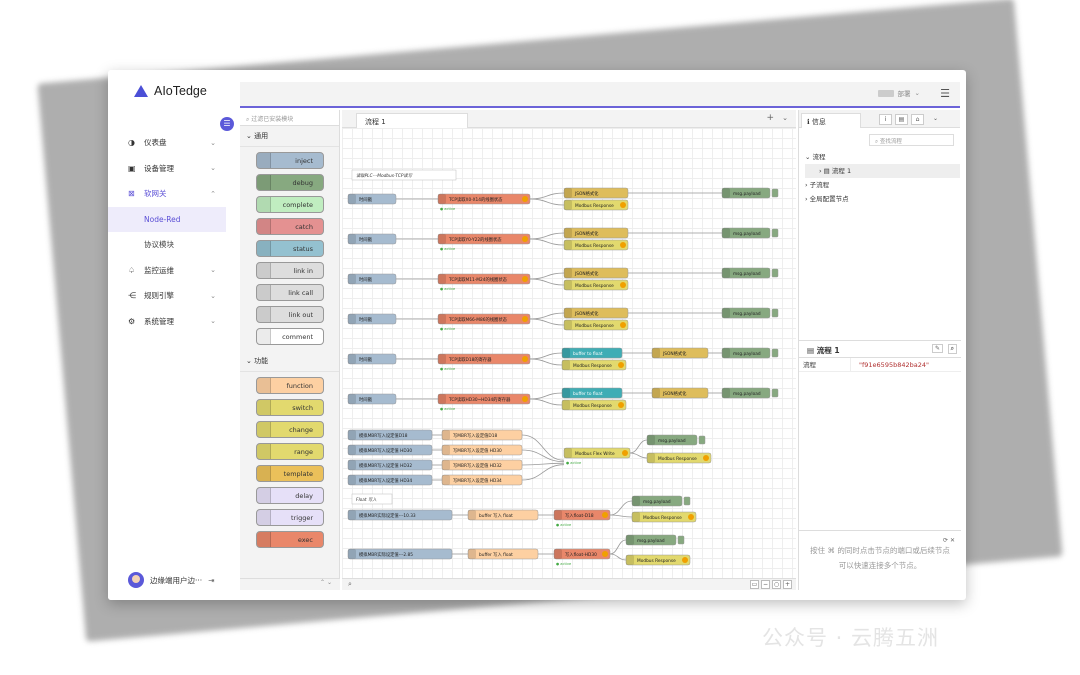  I want to click on tcp-read-node-2: TCP读取M11-M24的线圈状态 ● active, so click(484, 282).